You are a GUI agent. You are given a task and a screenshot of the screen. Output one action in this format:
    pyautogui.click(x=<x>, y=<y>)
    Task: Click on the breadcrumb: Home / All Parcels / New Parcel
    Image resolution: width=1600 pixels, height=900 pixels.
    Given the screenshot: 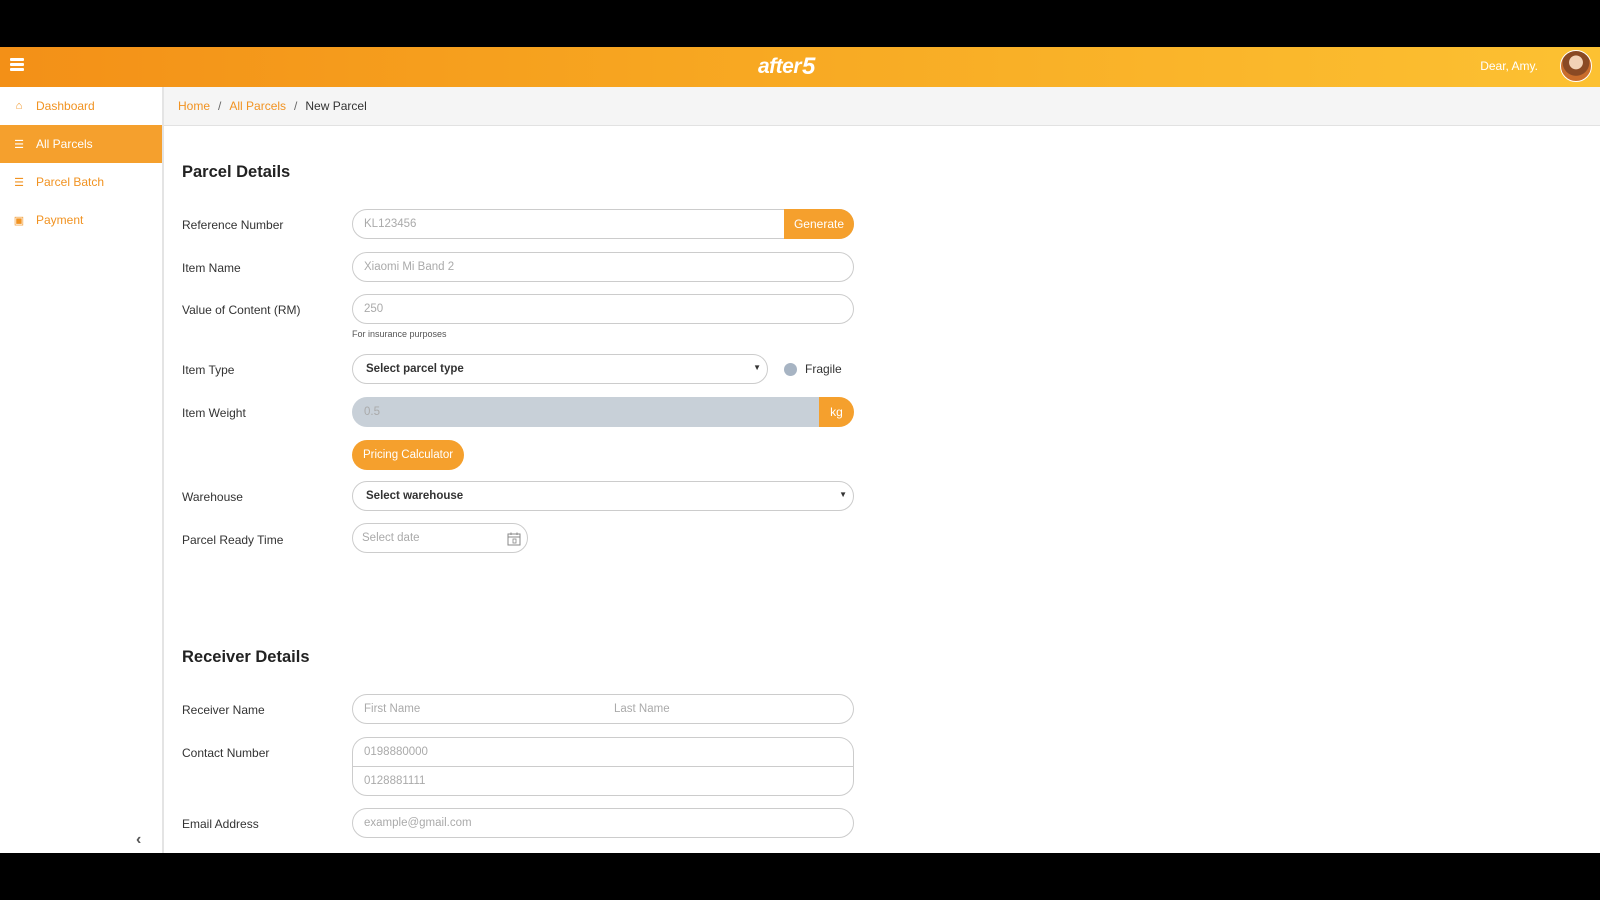 What is the action you would take?
    pyautogui.click(x=882, y=106)
    